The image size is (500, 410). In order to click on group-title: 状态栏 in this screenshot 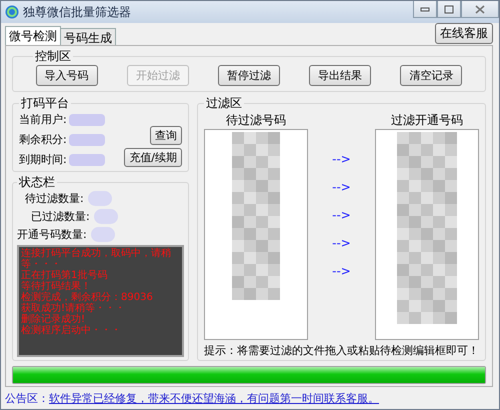, I will do `click(37, 182)`.